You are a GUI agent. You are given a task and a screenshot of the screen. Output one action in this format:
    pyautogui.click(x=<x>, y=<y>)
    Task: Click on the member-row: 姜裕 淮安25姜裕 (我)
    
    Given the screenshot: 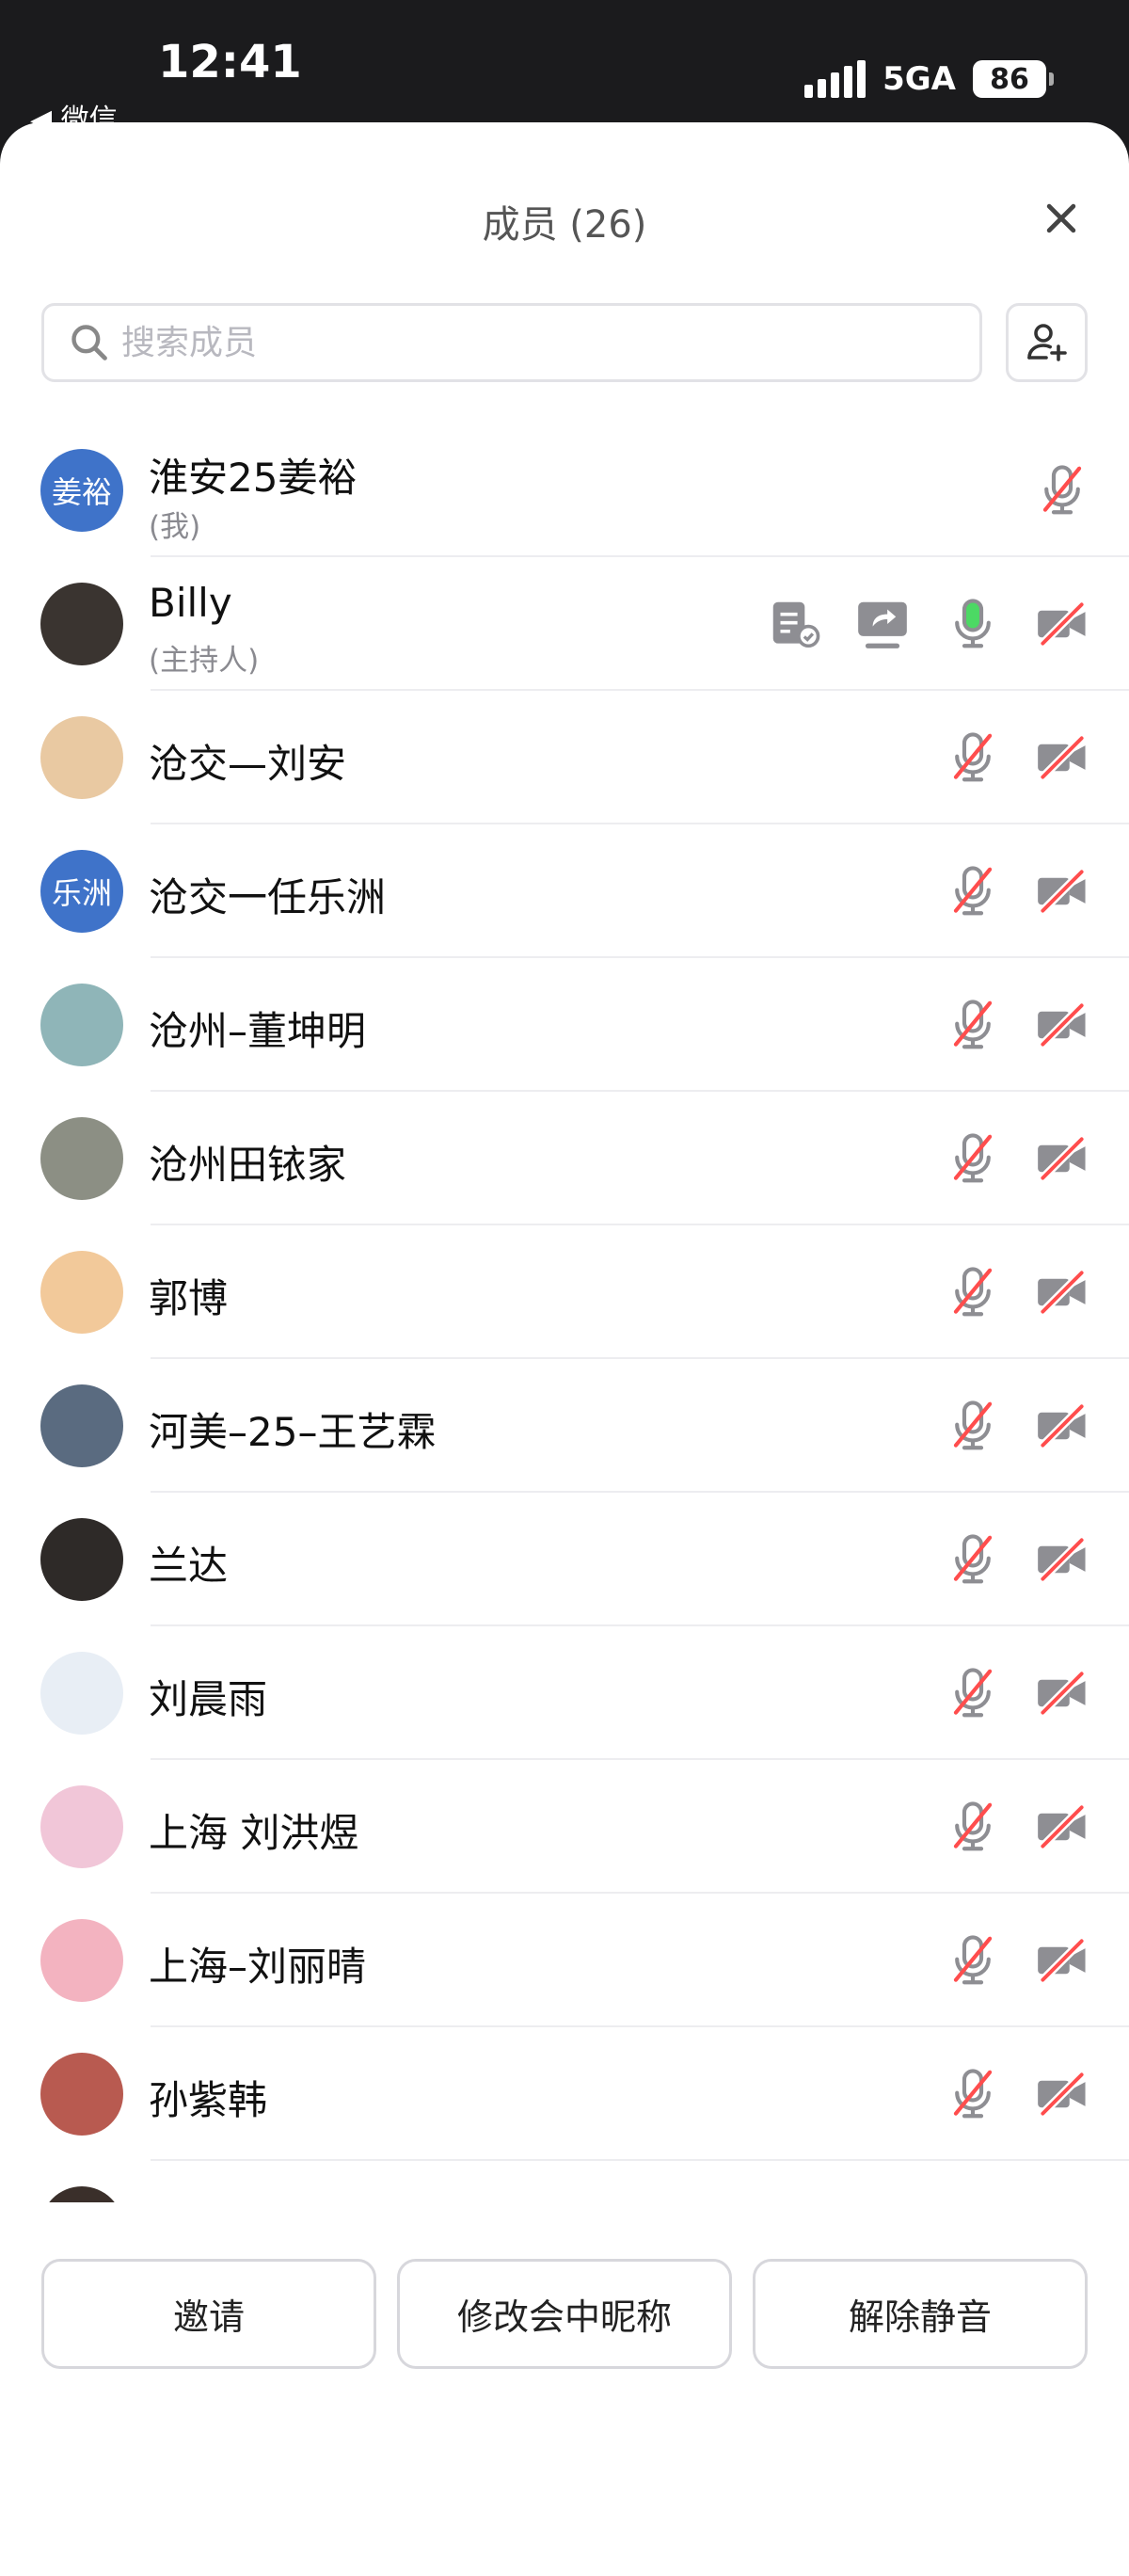 What is the action you would take?
    pyautogui.click(x=564, y=490)
    